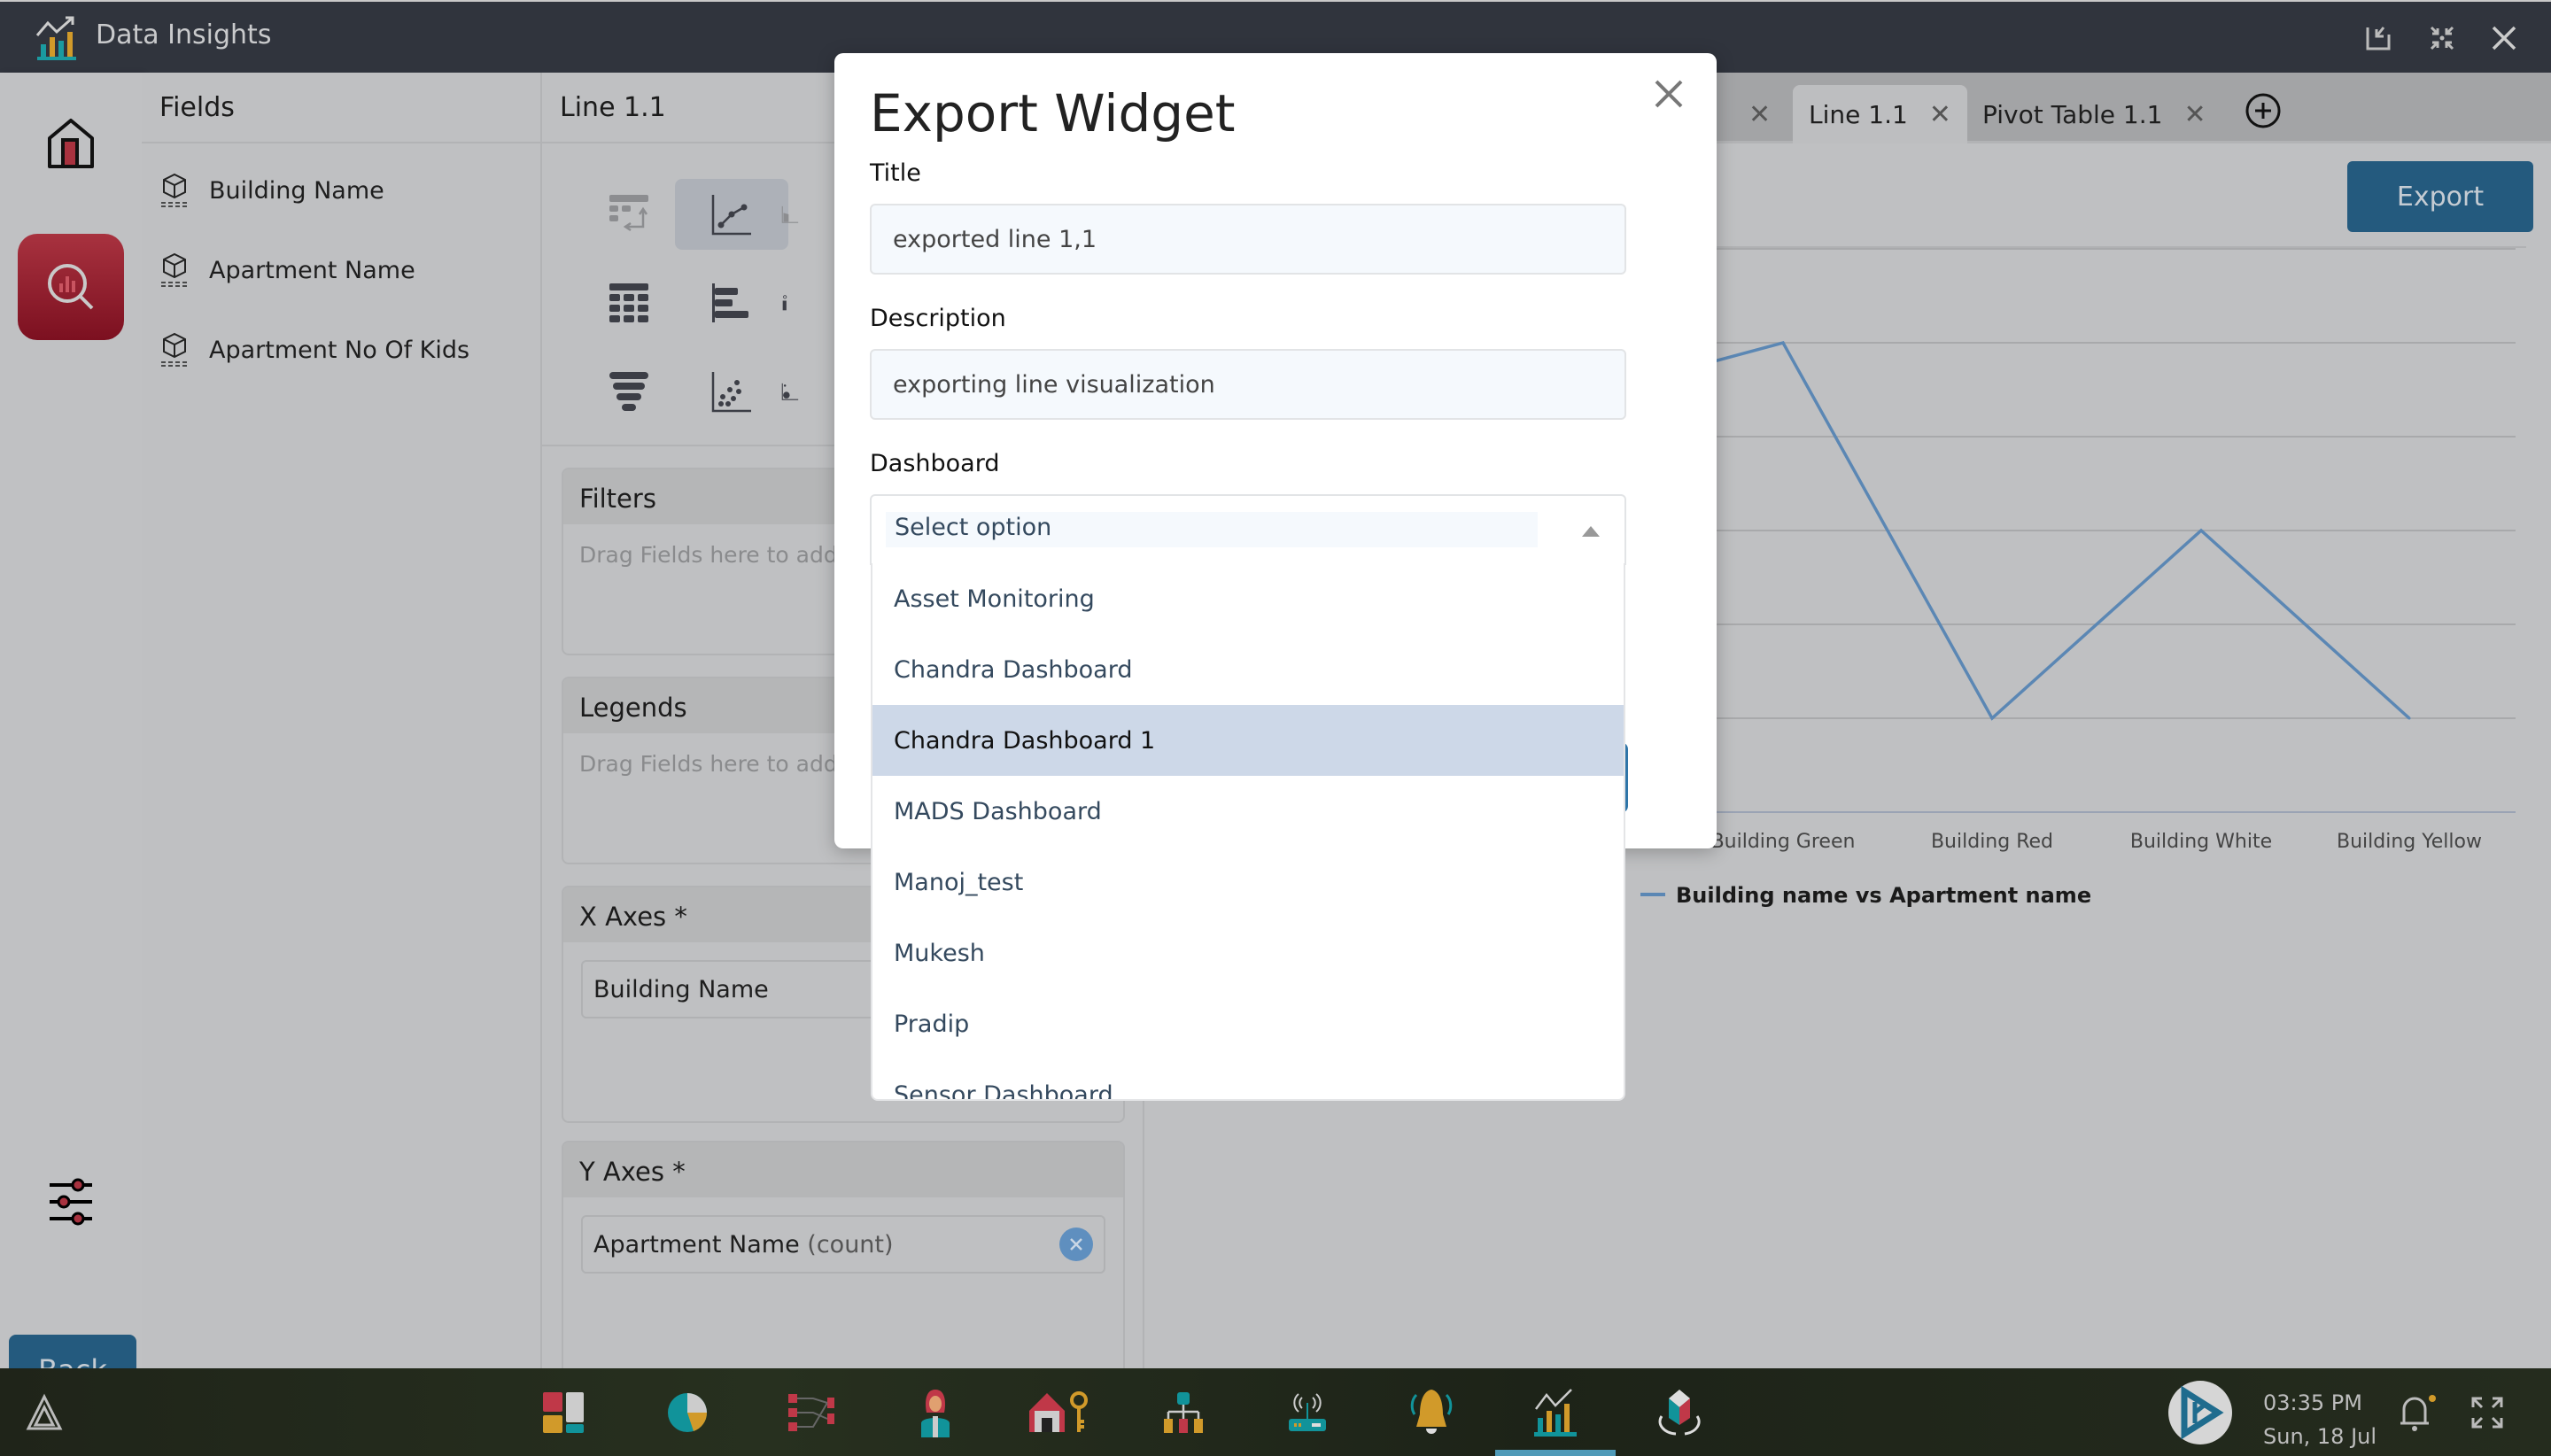 The height and width of the screenshot is (1456, 2551). Describe the element at coordinates (1275, 1412) in the screenshot. I see `taskbar: 03:35 PM Sun, 18 Jul` at that location.